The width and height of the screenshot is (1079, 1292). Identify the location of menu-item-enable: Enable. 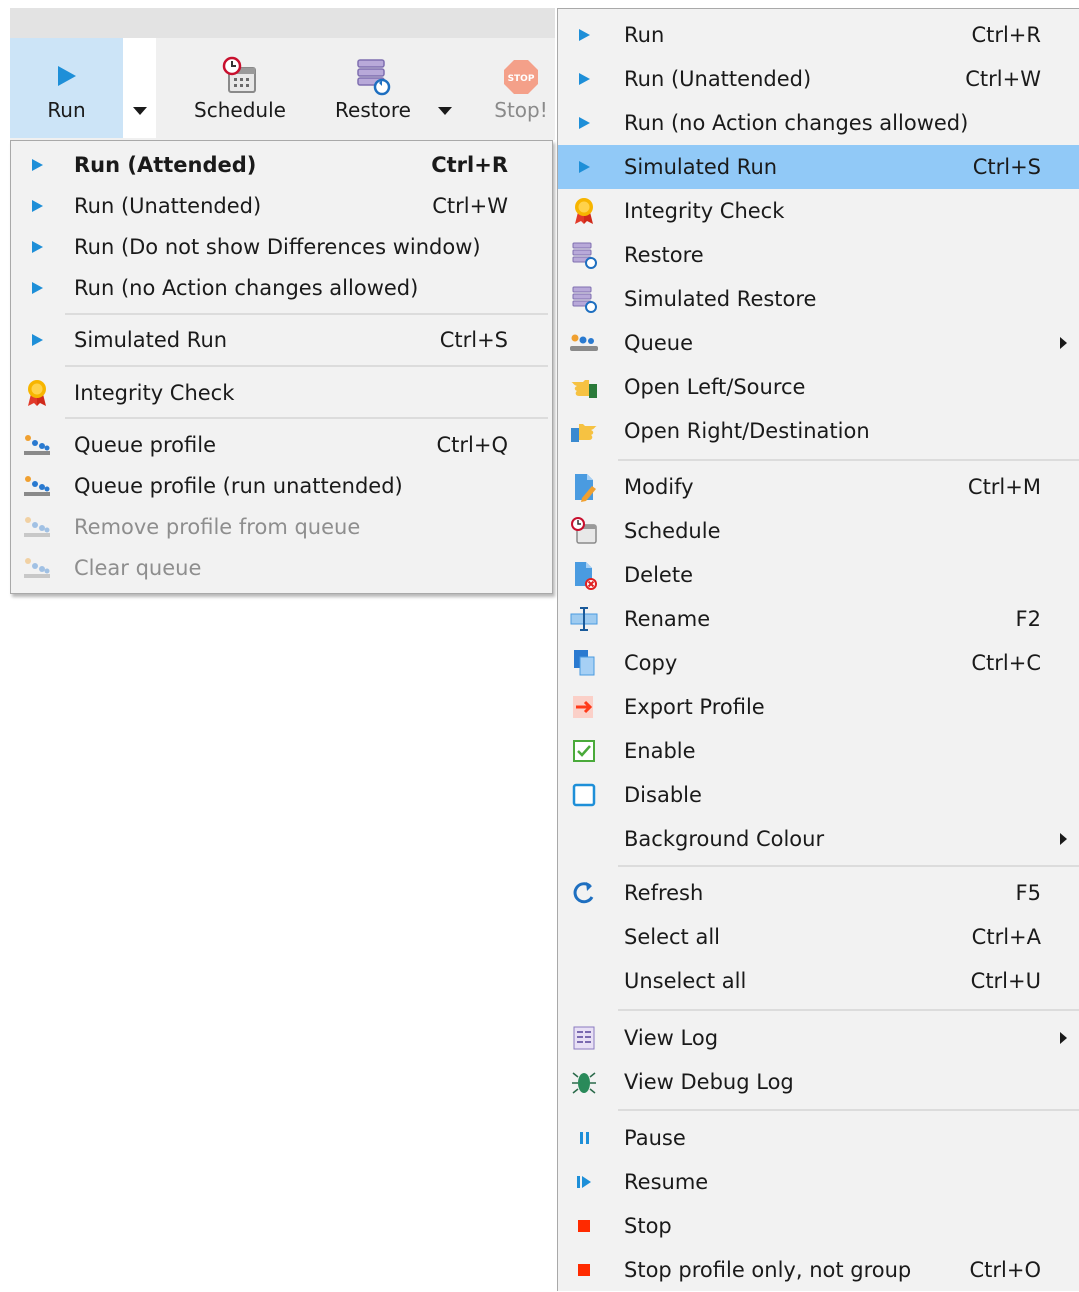
(818, 751).